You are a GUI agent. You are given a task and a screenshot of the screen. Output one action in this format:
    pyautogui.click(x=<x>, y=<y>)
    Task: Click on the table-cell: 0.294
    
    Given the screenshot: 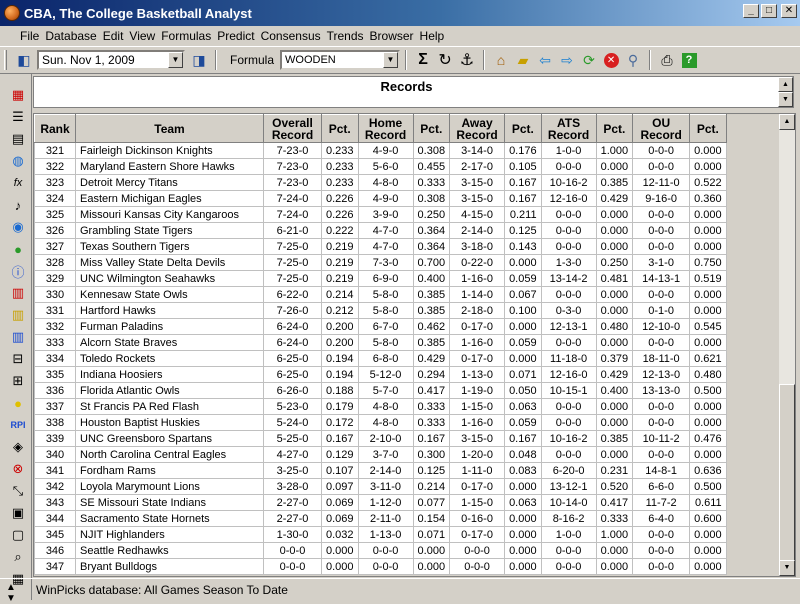 What is the action you would take?
    pyautogui.click(x=431, y=374)
    